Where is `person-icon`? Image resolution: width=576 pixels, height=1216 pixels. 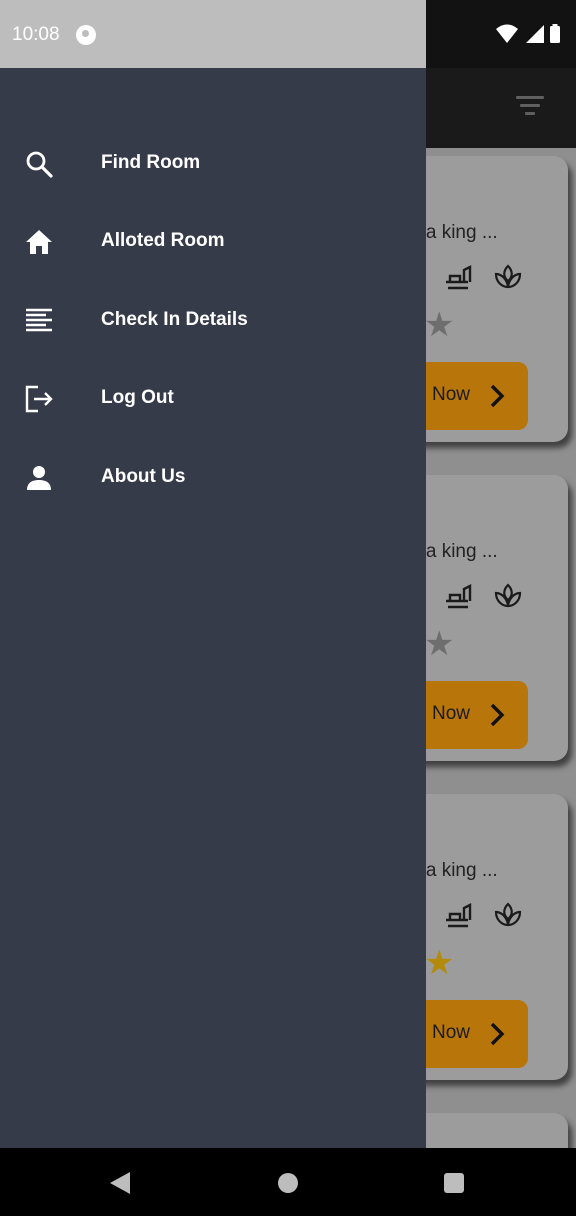
person-icon is located at coordinates (39, 478).